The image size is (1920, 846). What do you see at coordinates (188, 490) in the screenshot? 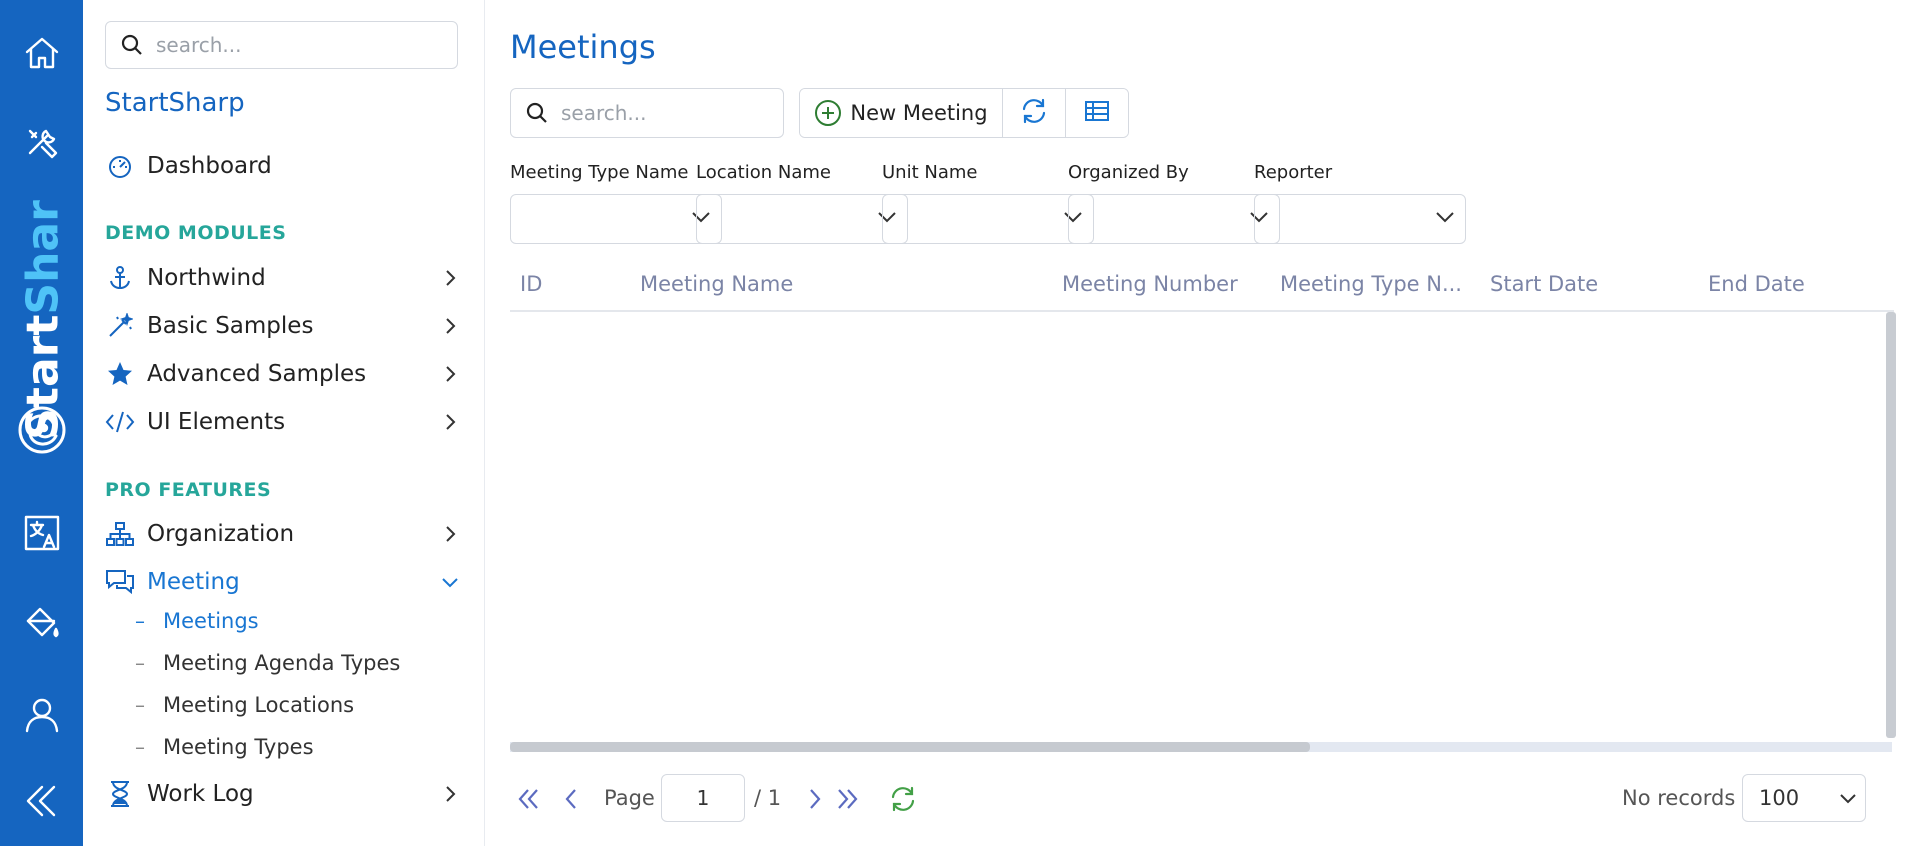
I see `section-pro-features: PRO FEATURES` at bounding box center [188, 490].